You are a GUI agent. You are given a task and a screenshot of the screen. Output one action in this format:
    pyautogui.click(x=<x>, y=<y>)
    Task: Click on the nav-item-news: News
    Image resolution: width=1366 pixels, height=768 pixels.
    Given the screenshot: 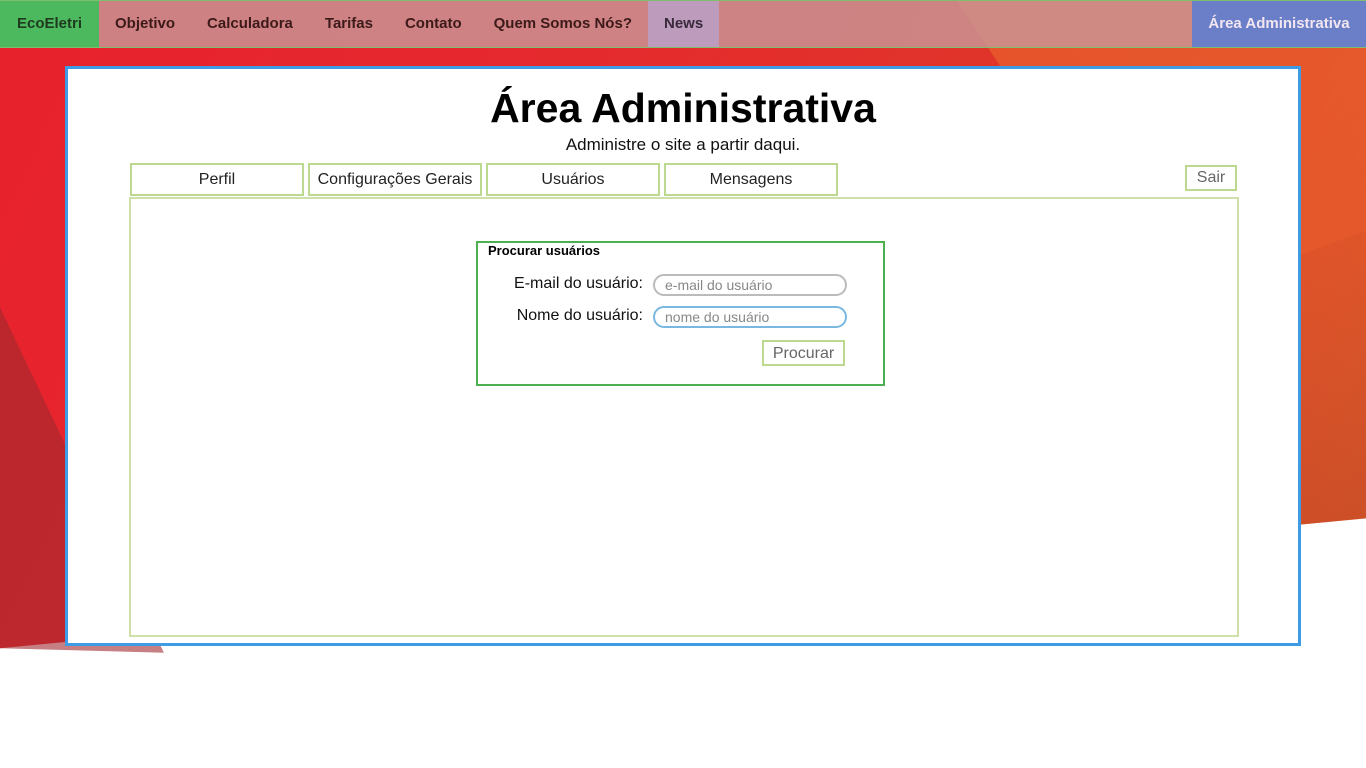 What is the action you would take?
    pyautogui.click(x=683, y=24)
    